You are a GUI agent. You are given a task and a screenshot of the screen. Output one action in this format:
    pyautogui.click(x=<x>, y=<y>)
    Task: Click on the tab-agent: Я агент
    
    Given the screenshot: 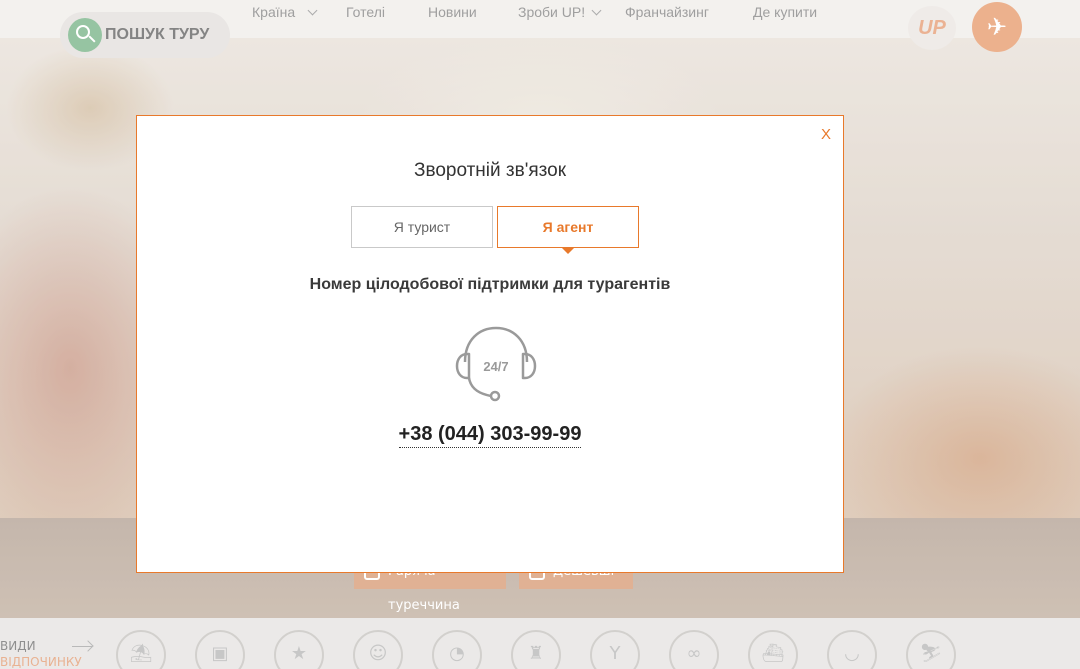 What is the action you would take?
    pyautogui.click(x=568, y=230)
    